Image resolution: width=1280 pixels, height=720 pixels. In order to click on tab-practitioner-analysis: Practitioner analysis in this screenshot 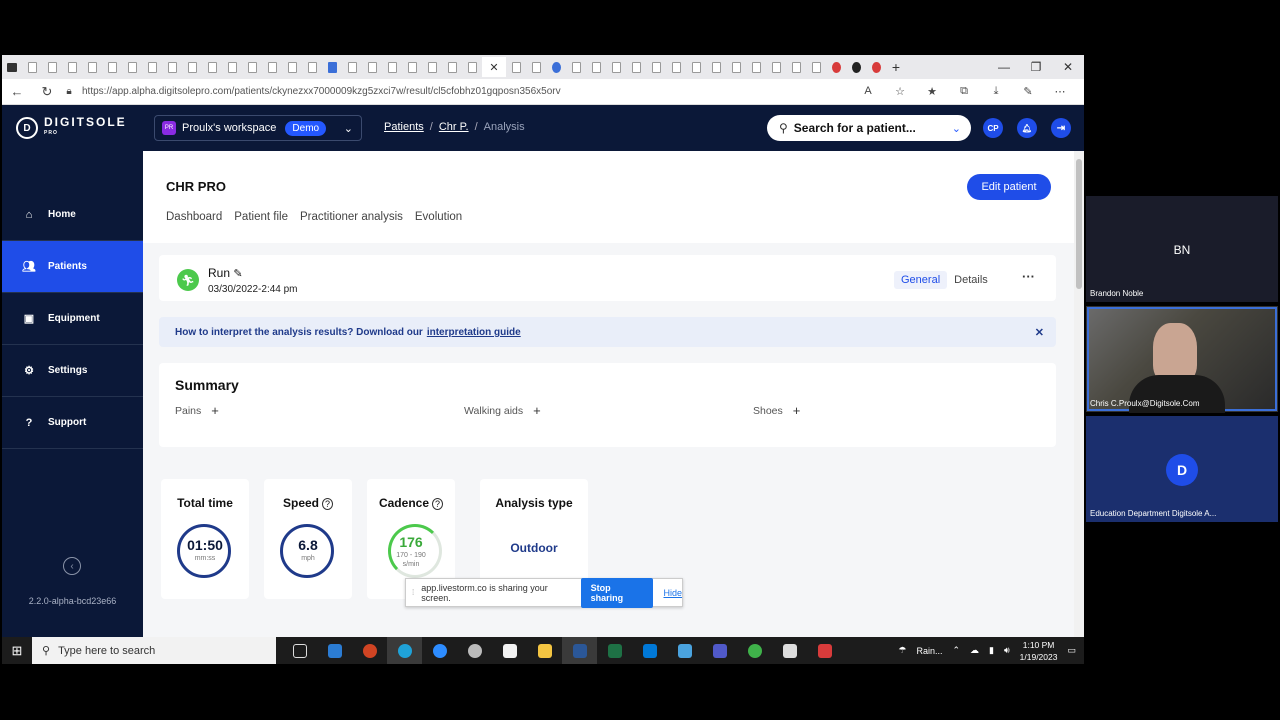, I will do `click(351, 217)`.